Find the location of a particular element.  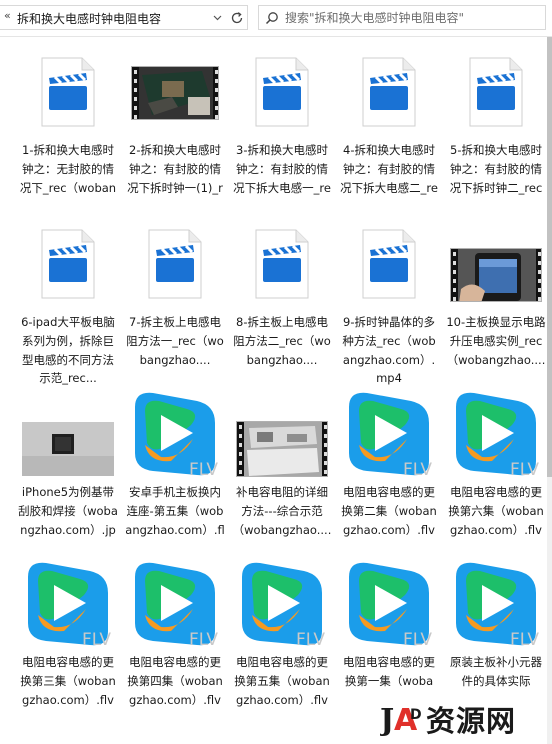

address-toolbar: « 拆和换大电感时钟电阻电容 is located at coordinates (276, 18).